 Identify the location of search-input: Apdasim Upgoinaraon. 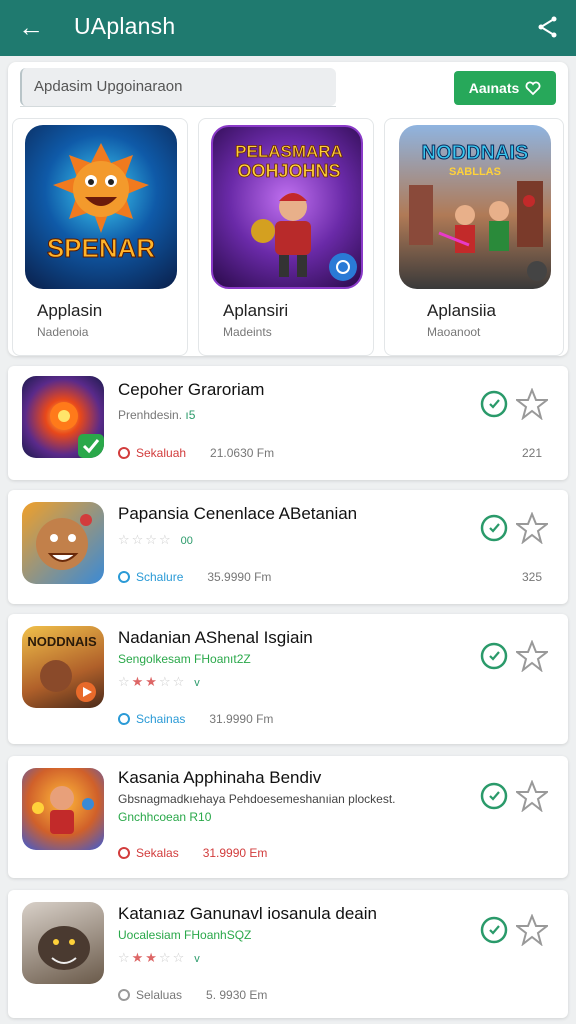
(178, 87).